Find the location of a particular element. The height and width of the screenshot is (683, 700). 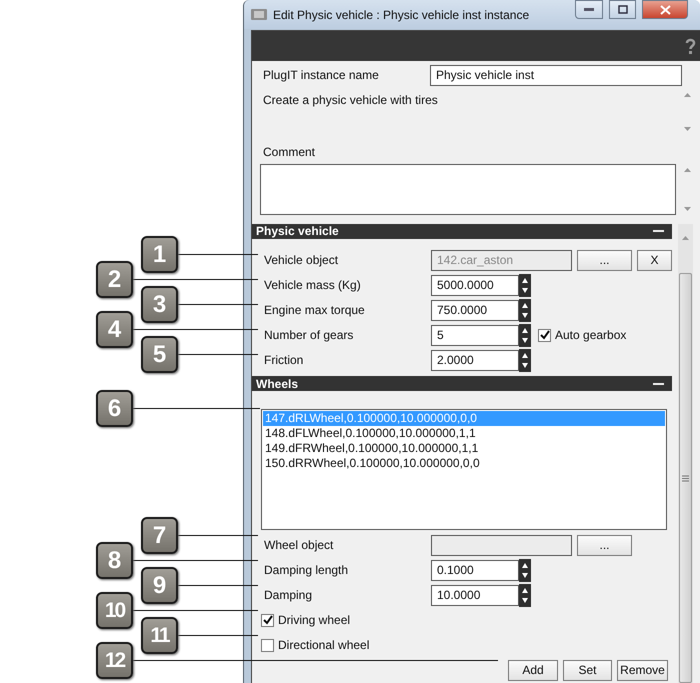

checkbox-label: Auto gearbox is located at coordinates (590, 335).